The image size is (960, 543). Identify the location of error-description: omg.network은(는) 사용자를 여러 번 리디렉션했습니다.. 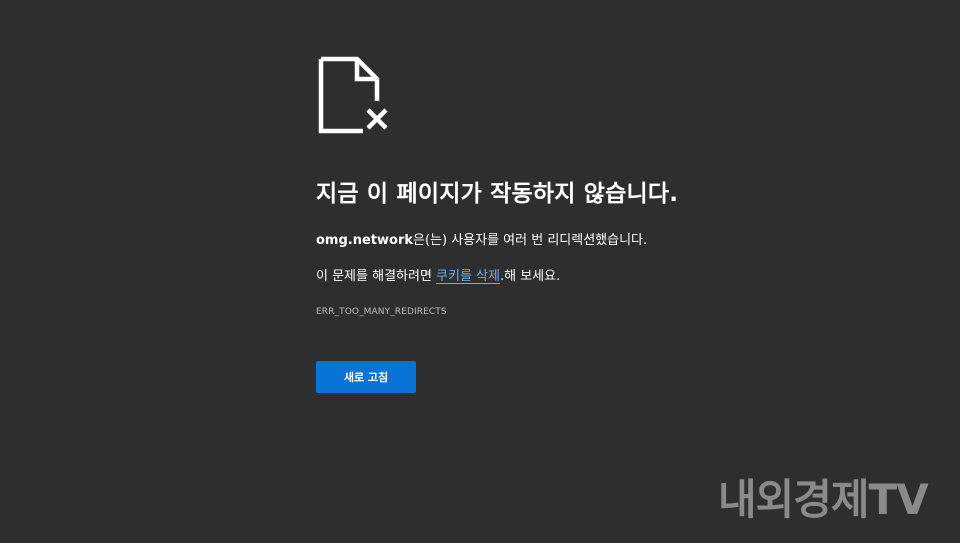
(616, 241).